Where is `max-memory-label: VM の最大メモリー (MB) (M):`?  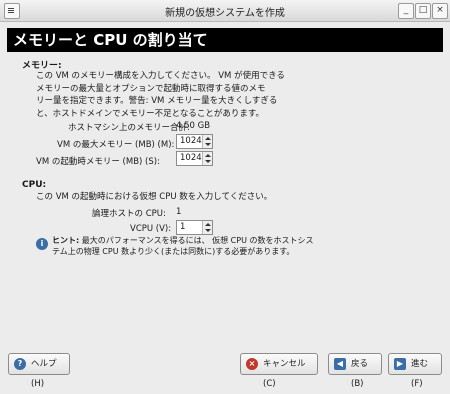 max-memory-label: VM の最大メモリー (MB) (M): is located at coordinates (116, 145).